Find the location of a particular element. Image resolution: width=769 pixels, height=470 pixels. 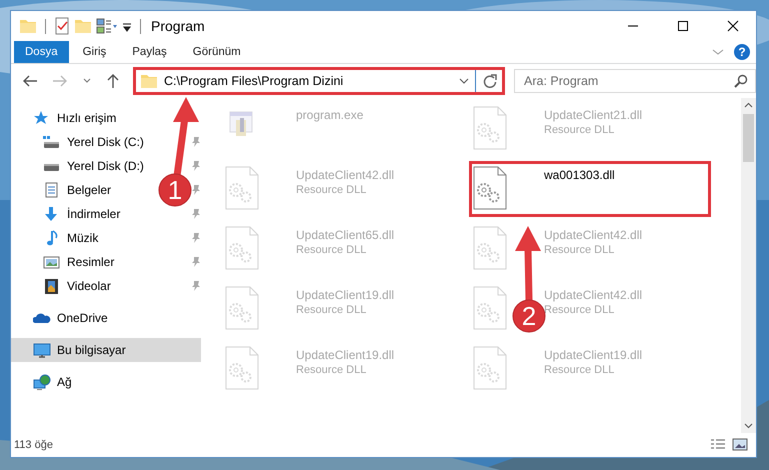

sidebar-item: Müzik is located at coordinates (56, 238).